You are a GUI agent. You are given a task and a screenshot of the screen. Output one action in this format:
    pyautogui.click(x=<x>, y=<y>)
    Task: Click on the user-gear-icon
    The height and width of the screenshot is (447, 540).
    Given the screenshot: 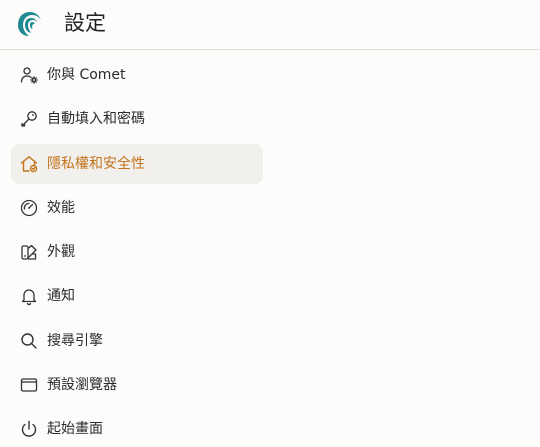 What is the action you would take?
    pyautogui.click(x=29, y=75)
    